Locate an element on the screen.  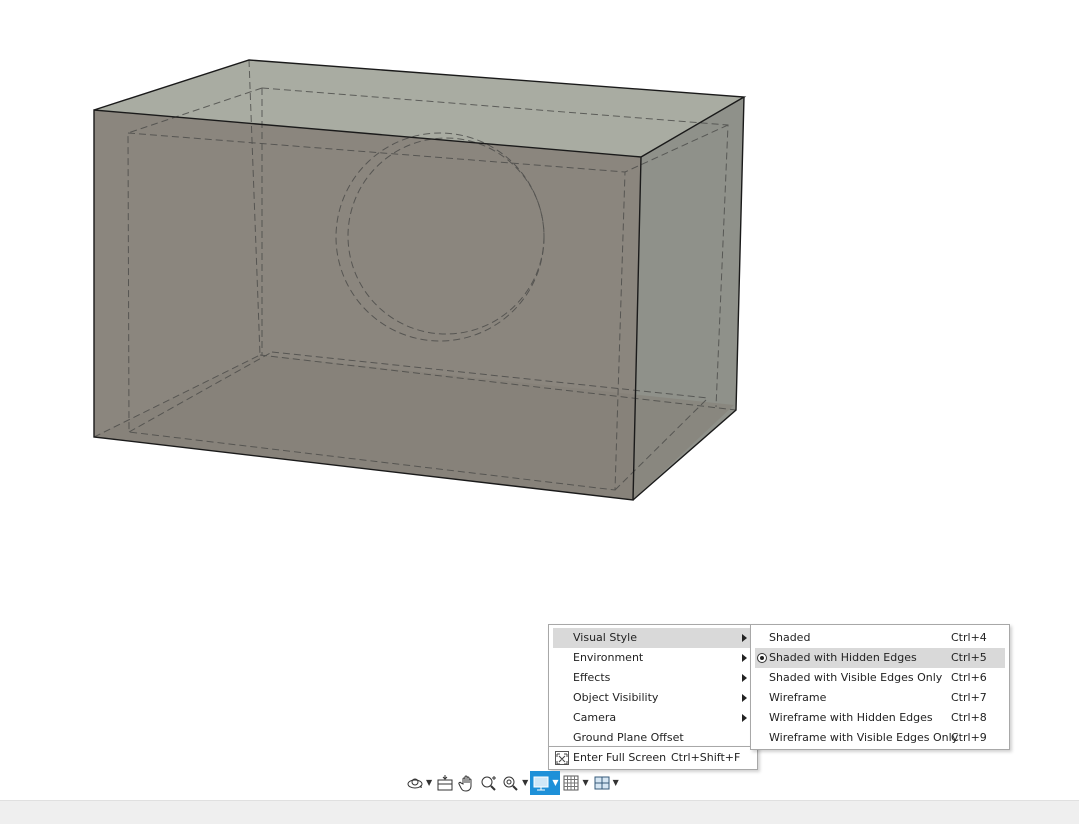
visual-style-shaded-hidden-edges: Shaded with Hidden Edges Ctrl+5 is located at coordinates (880, 658).